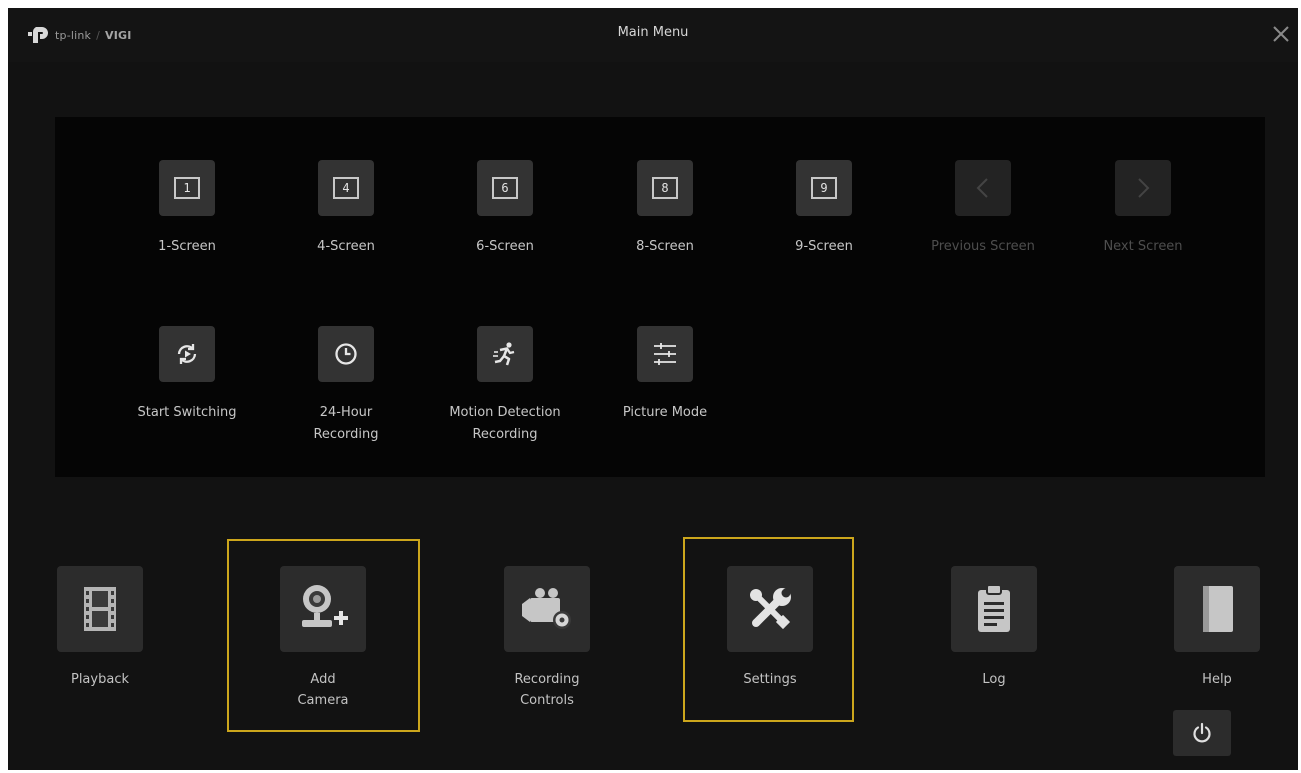  I want to click on previous-screen-icon, so click(983, 188).